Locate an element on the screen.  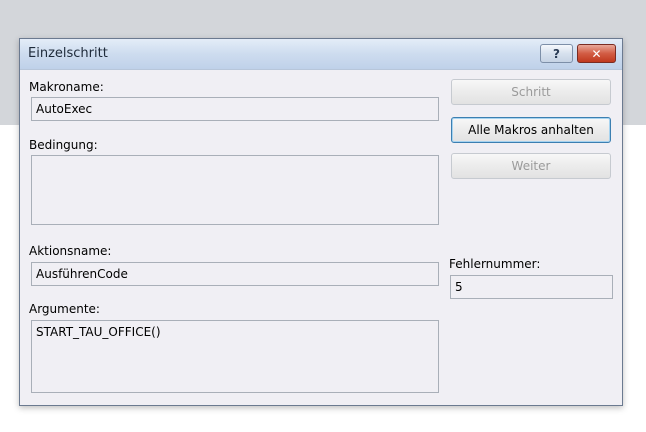
action-name-field: AusführenCode is located at coordinates (235, 274).